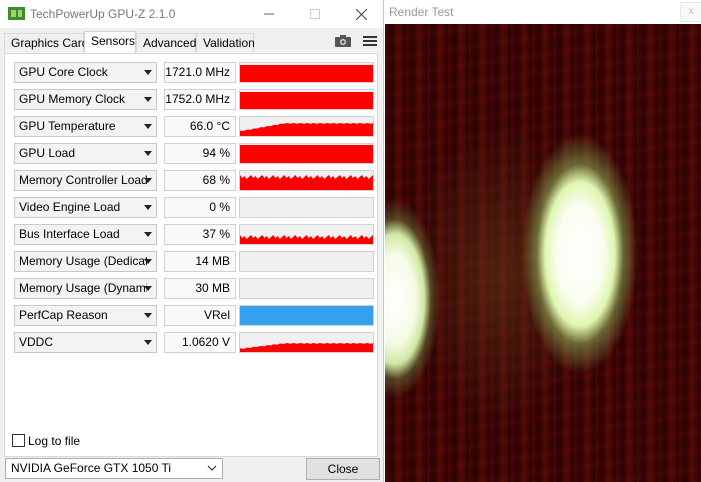  What do you see at coordinates (200, 99) in the screenshot?
I see `sensor-value: 1752.0 MHz` at bounding box center [200, 99].